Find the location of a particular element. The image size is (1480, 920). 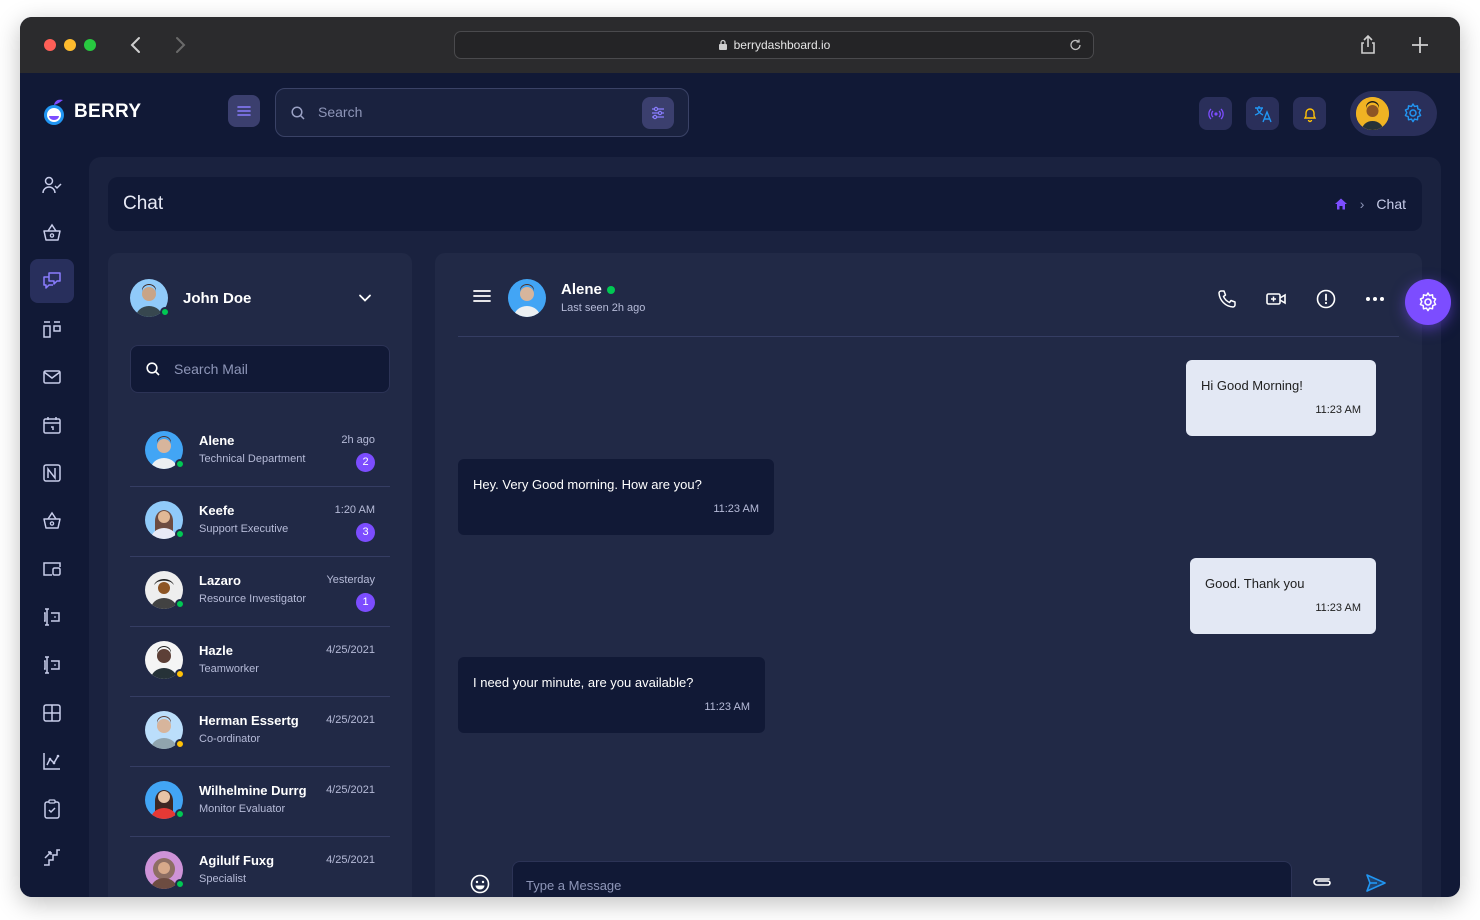

contact-role: Monitor Evaluator is located at coordinates (242, 809).